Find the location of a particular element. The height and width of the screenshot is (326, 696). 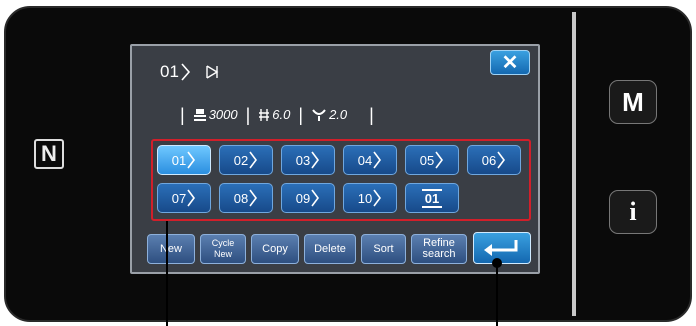

sort-button: Sort is located at coordinates (383, 249).